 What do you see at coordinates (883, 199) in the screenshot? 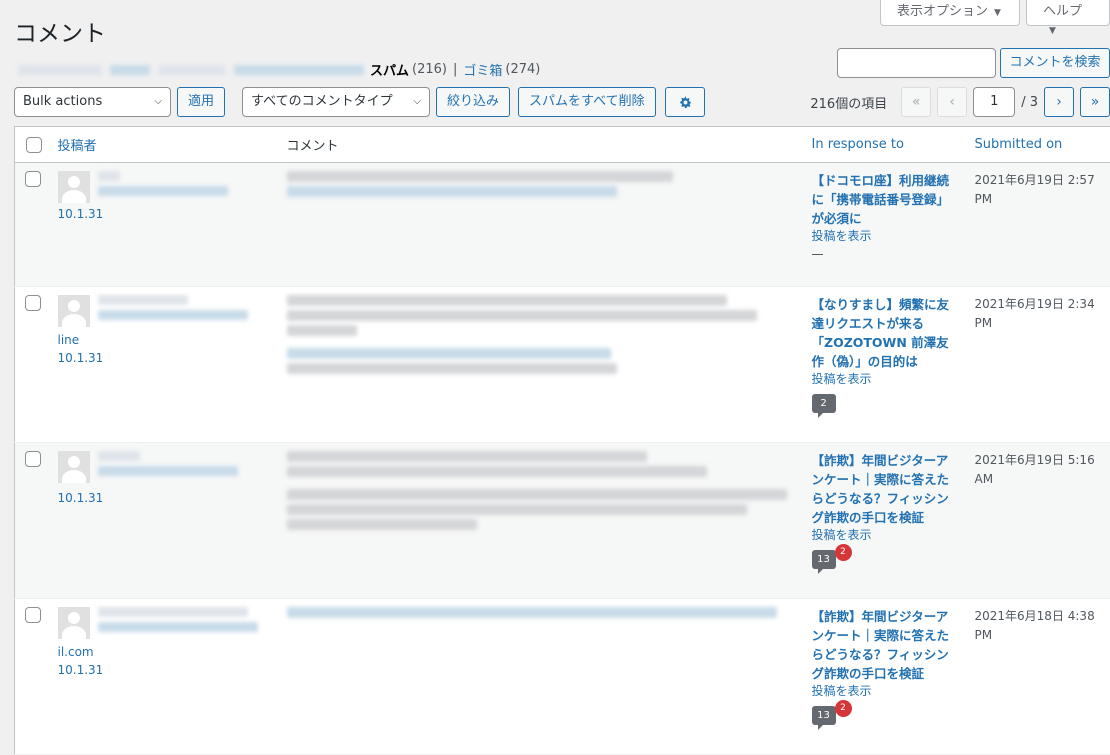
I see `response-post-title: 【ドコモロ座】利用継続に「携帯電話番号登録」が必須に` at bounding box center [883, 199].